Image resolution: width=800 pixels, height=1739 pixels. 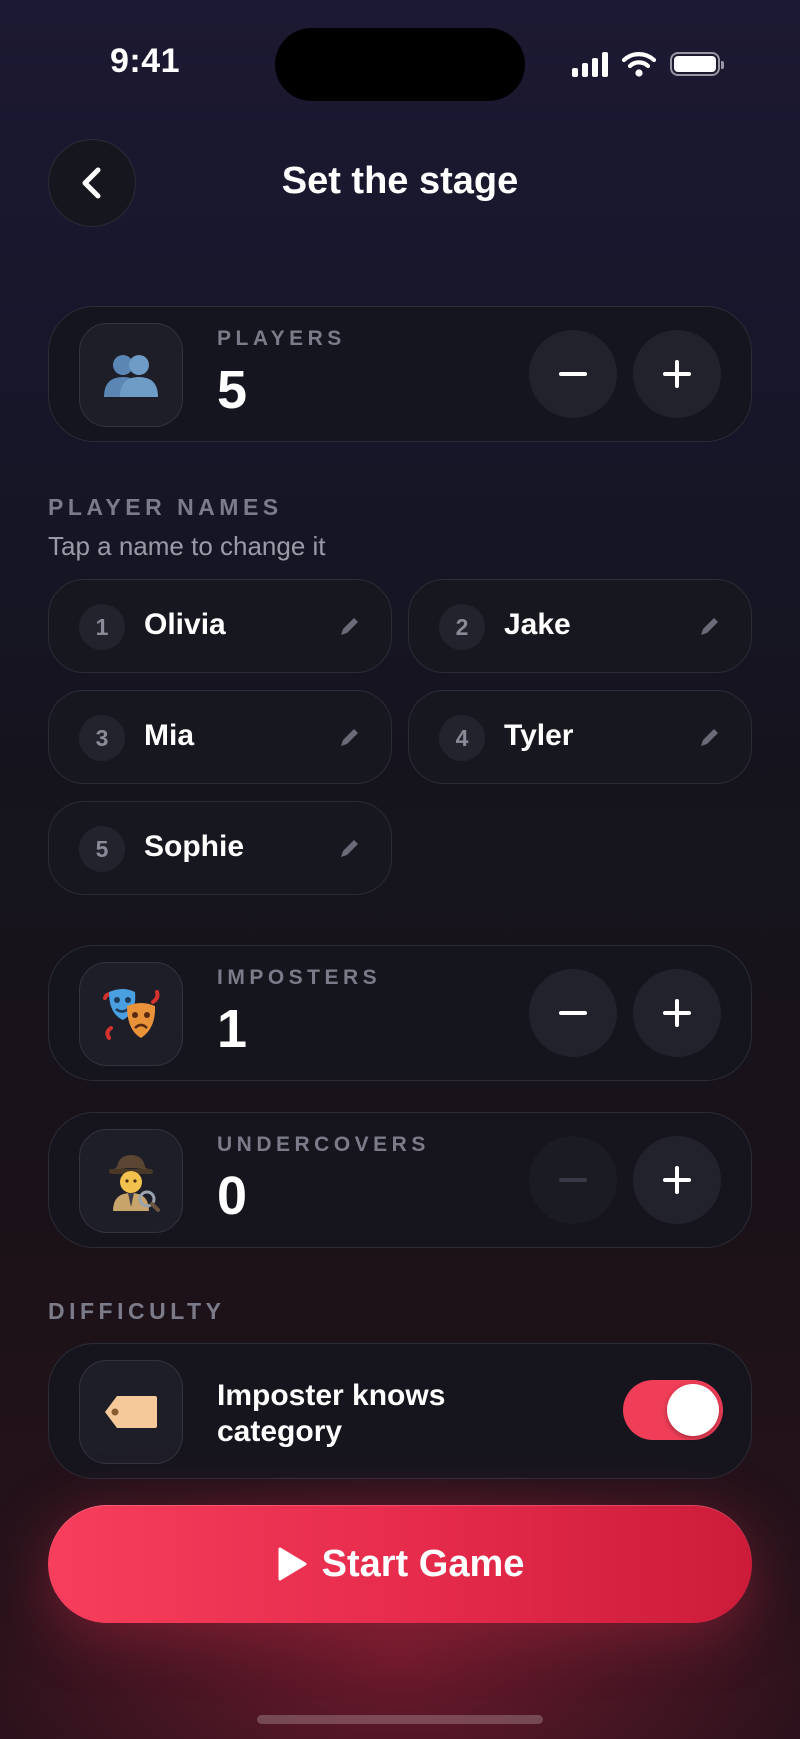 What do you see at coordinates (400, 374) in the screenshot?
I see `players-card: PLAYERS 5` at bounding box center [400, 374].